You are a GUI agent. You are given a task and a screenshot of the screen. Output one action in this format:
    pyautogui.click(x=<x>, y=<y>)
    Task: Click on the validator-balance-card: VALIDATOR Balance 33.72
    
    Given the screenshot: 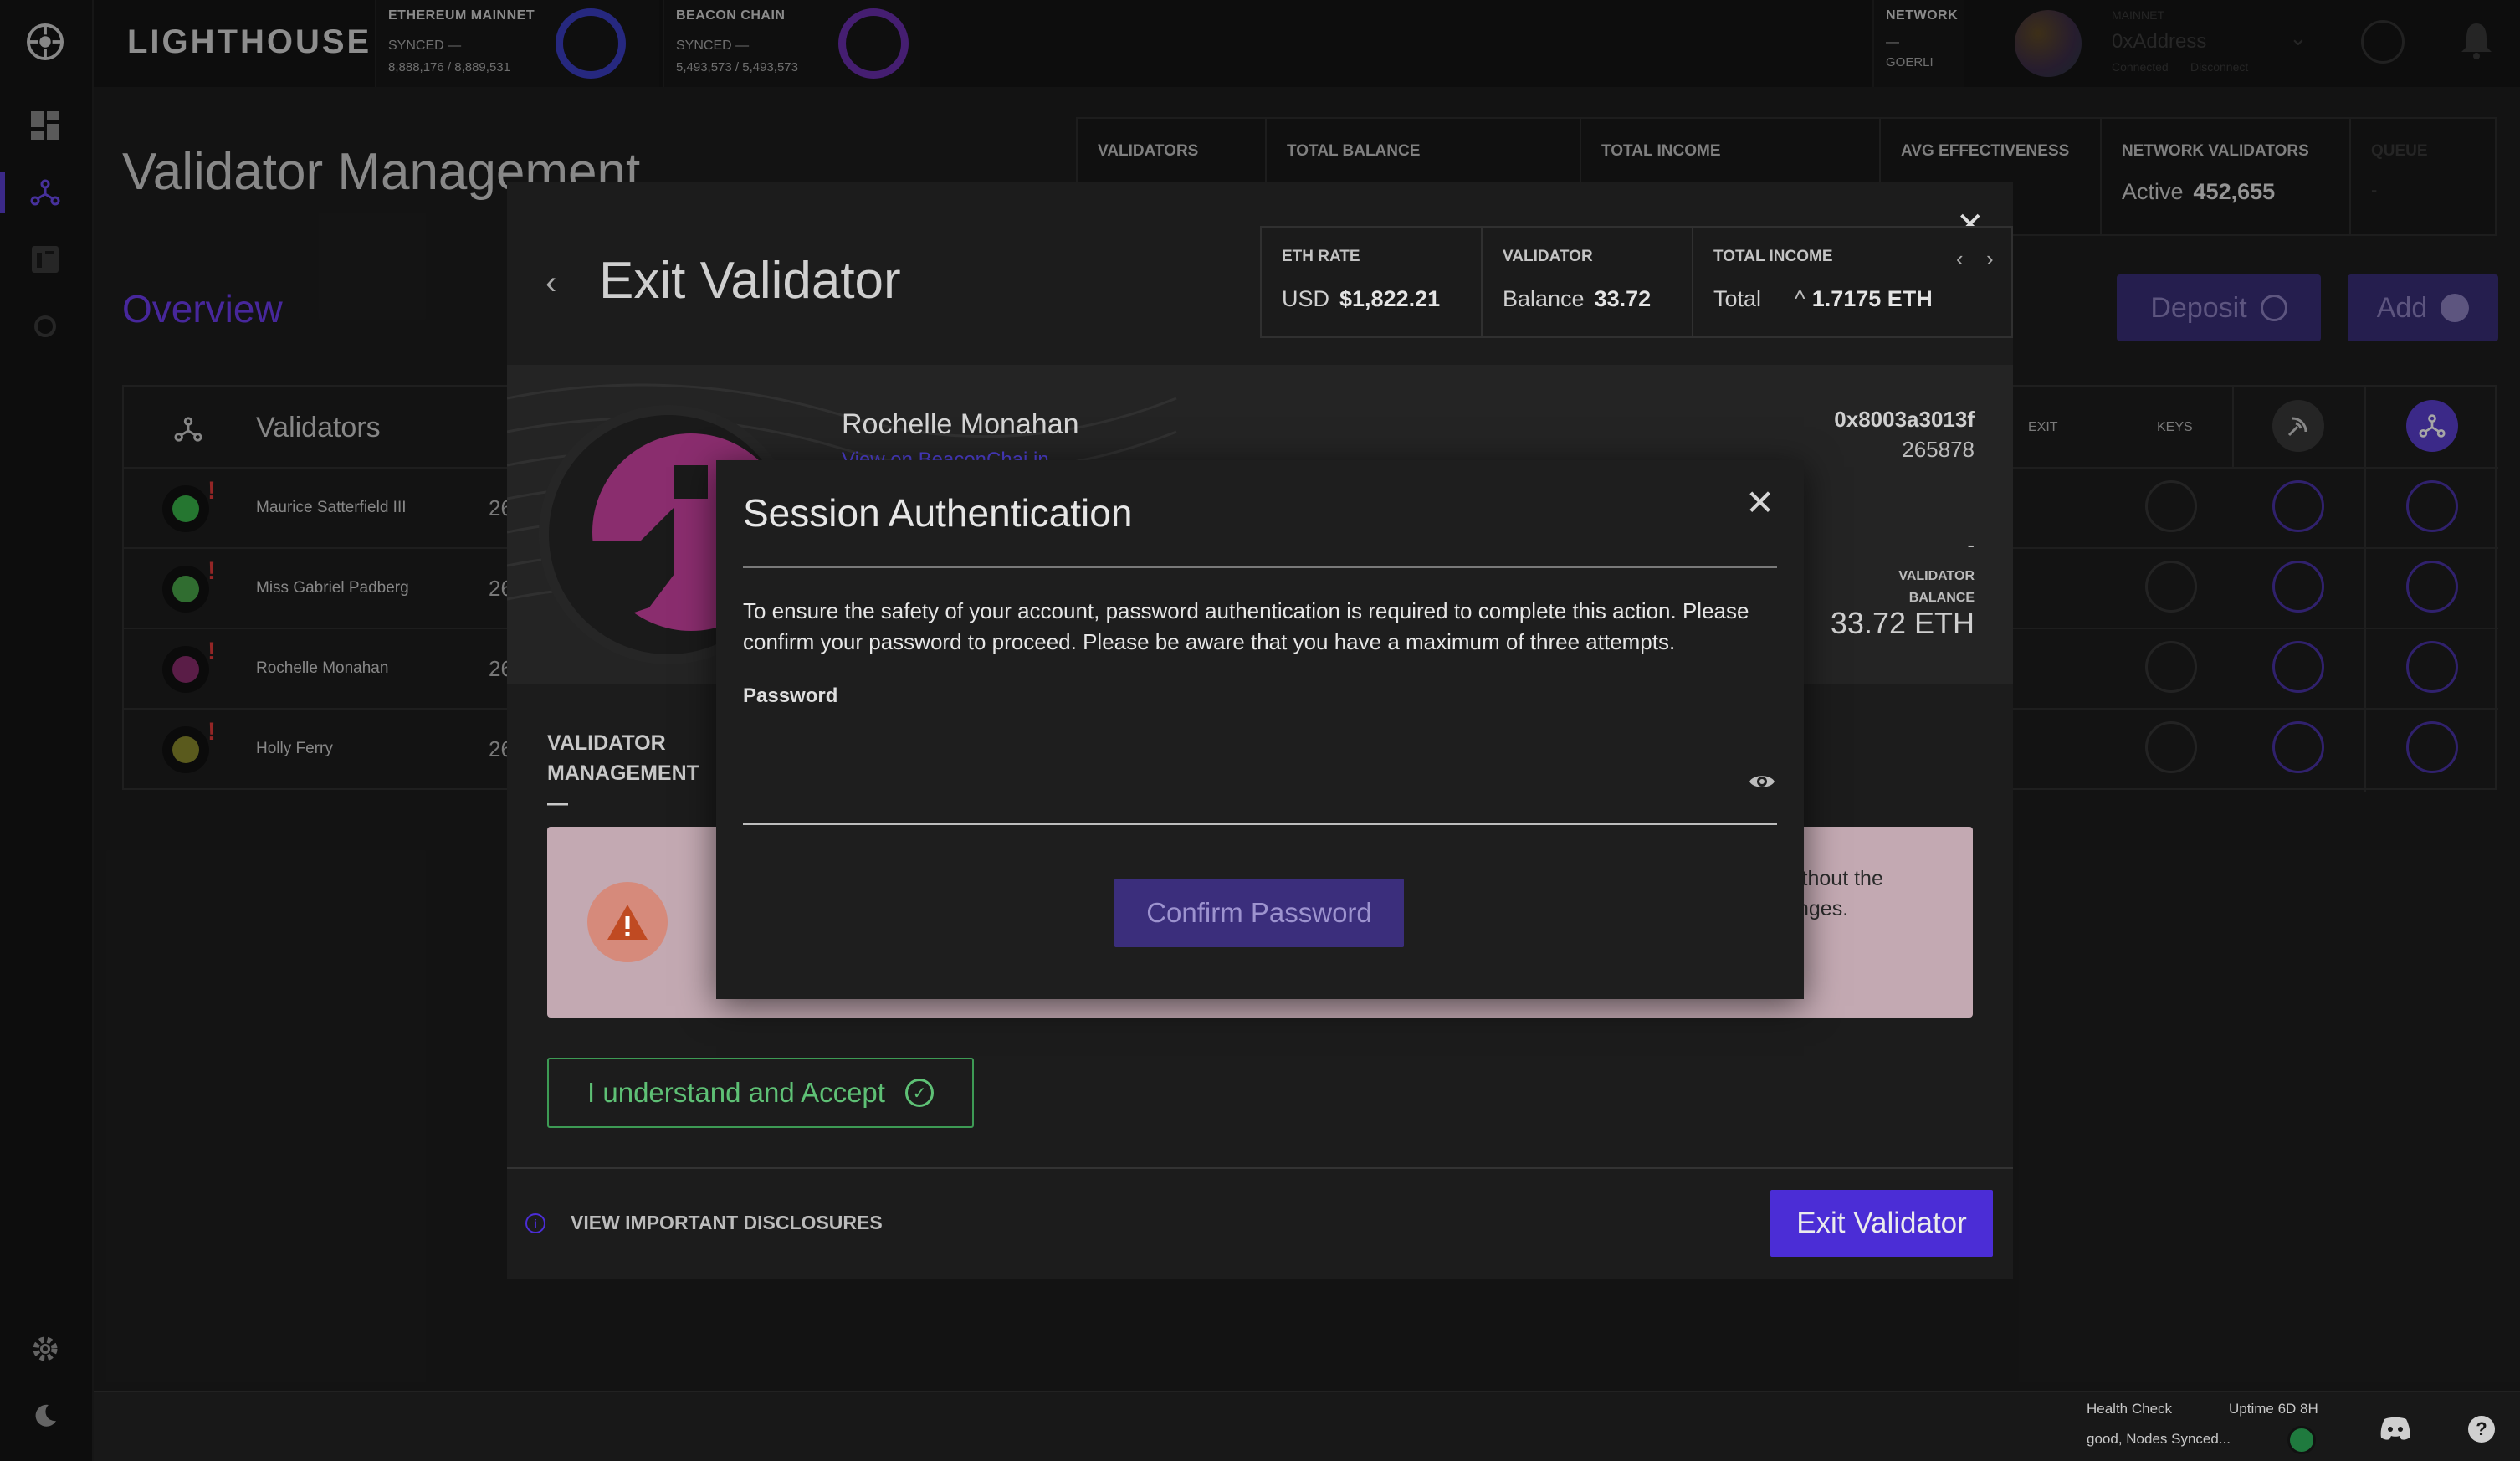 What is the action you would take?
    pyautogui.click(x=1588, y=282)
    